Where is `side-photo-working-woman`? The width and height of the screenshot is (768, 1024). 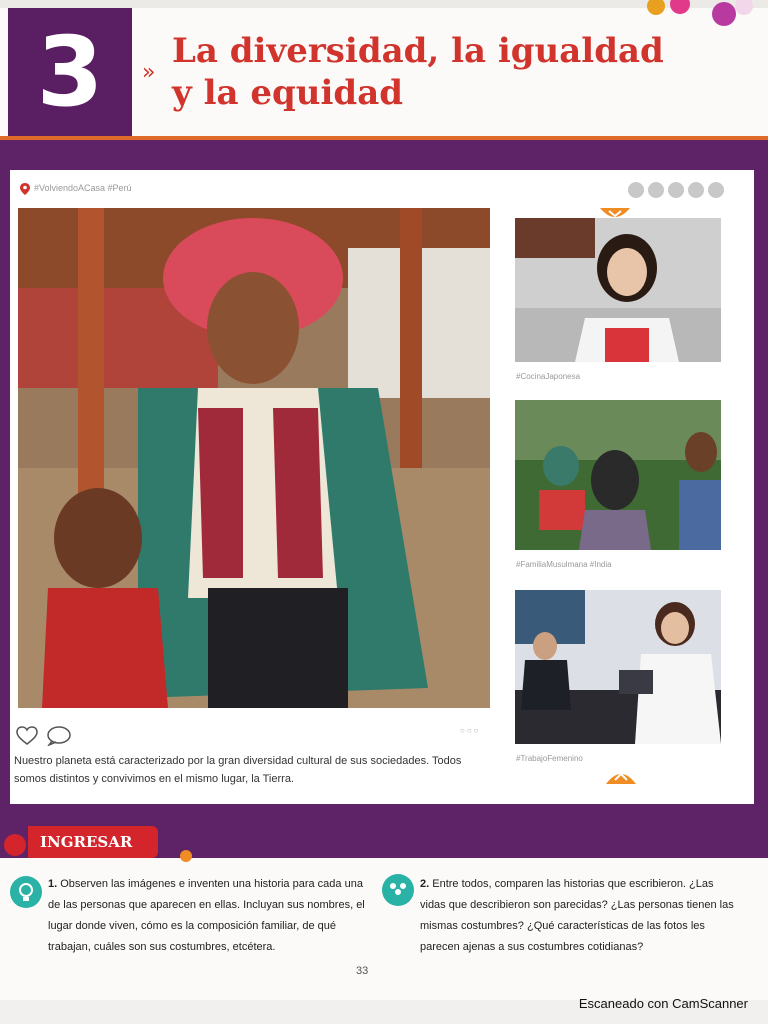 side-photo-working-woman is located at coordinates (618, 667).